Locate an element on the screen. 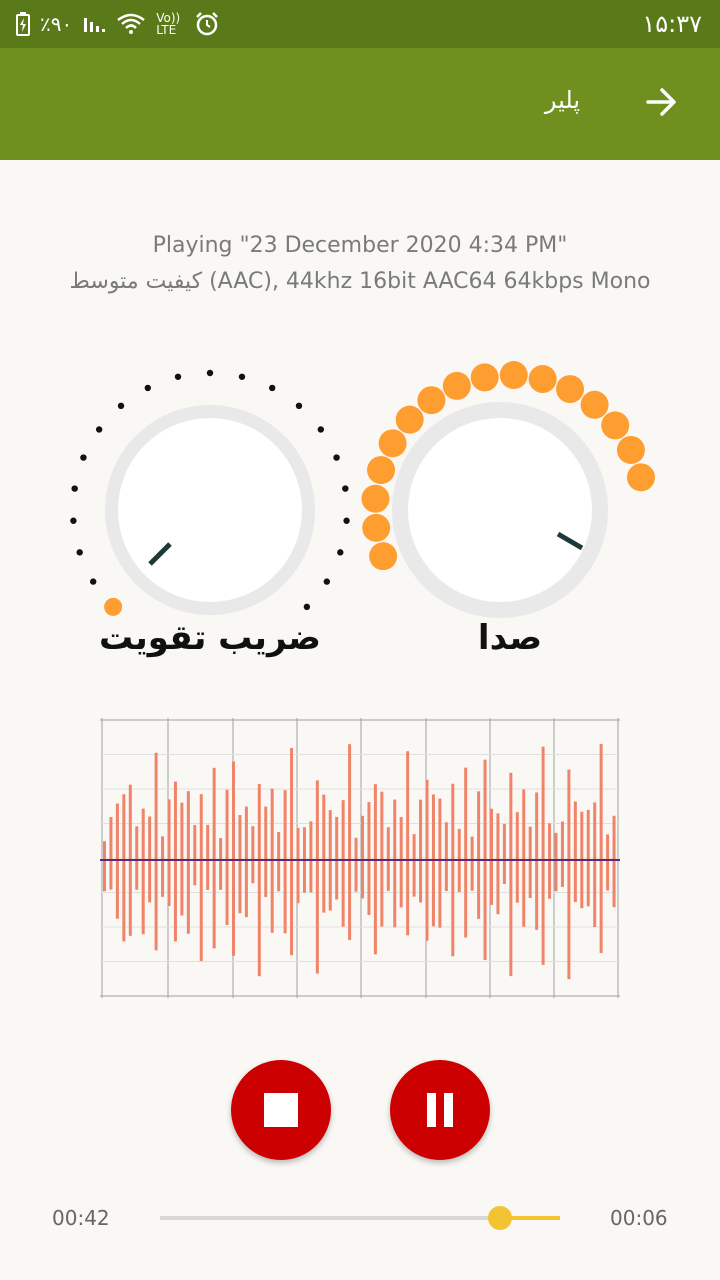  arrow-right-icon is located at coordinates (661, 102).